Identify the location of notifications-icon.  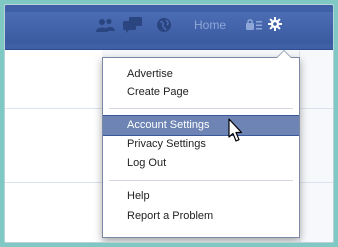
(164, 25).